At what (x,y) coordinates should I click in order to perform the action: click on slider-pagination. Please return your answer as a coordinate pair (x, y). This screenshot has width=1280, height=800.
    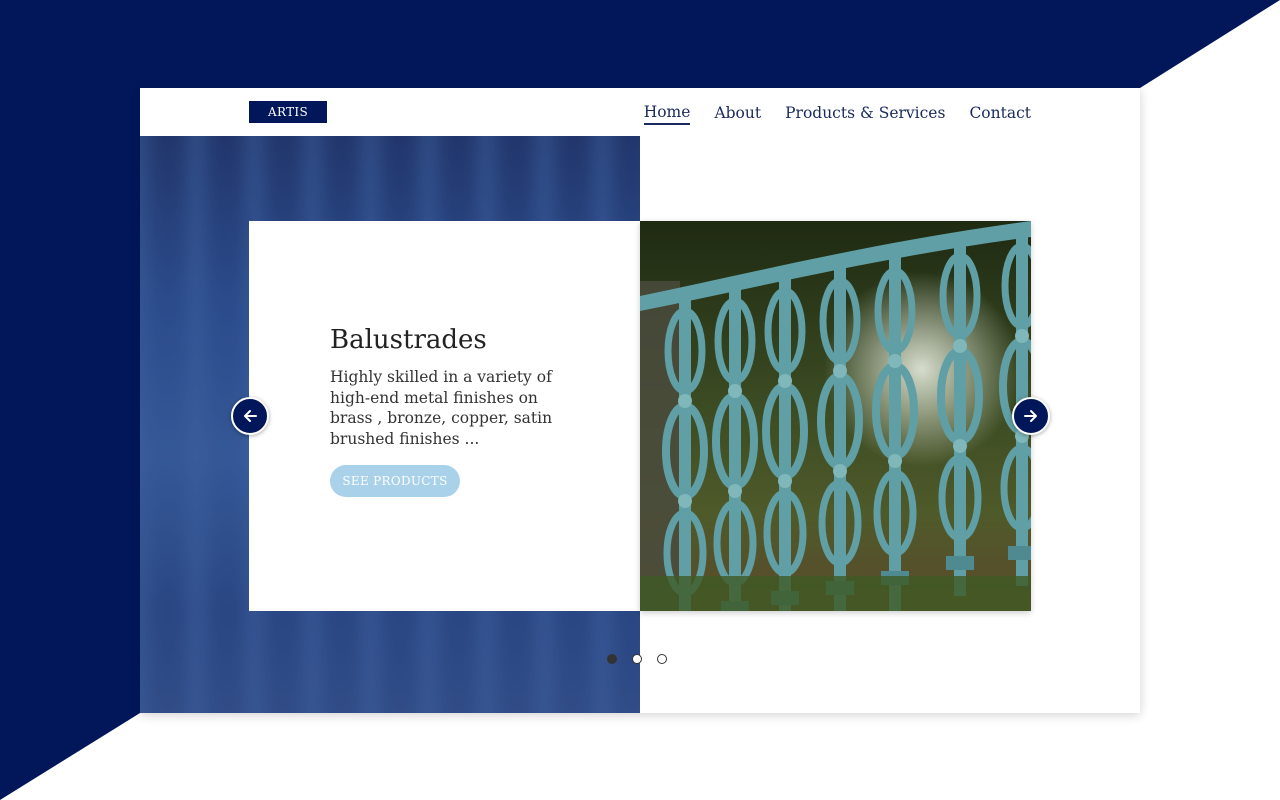
    Looking at the image, I should click on (637, 659).